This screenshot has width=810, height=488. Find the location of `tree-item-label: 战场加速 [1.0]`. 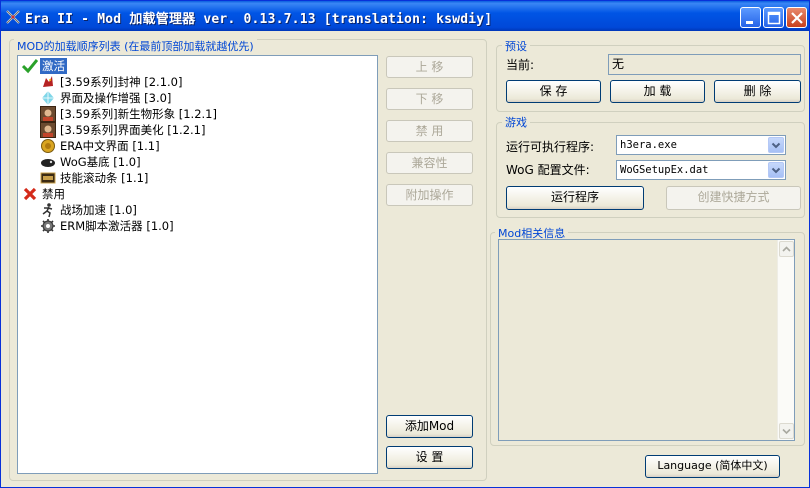

tree-item-label: 战场加速 [1.0] is located at coordinates (98, 210).